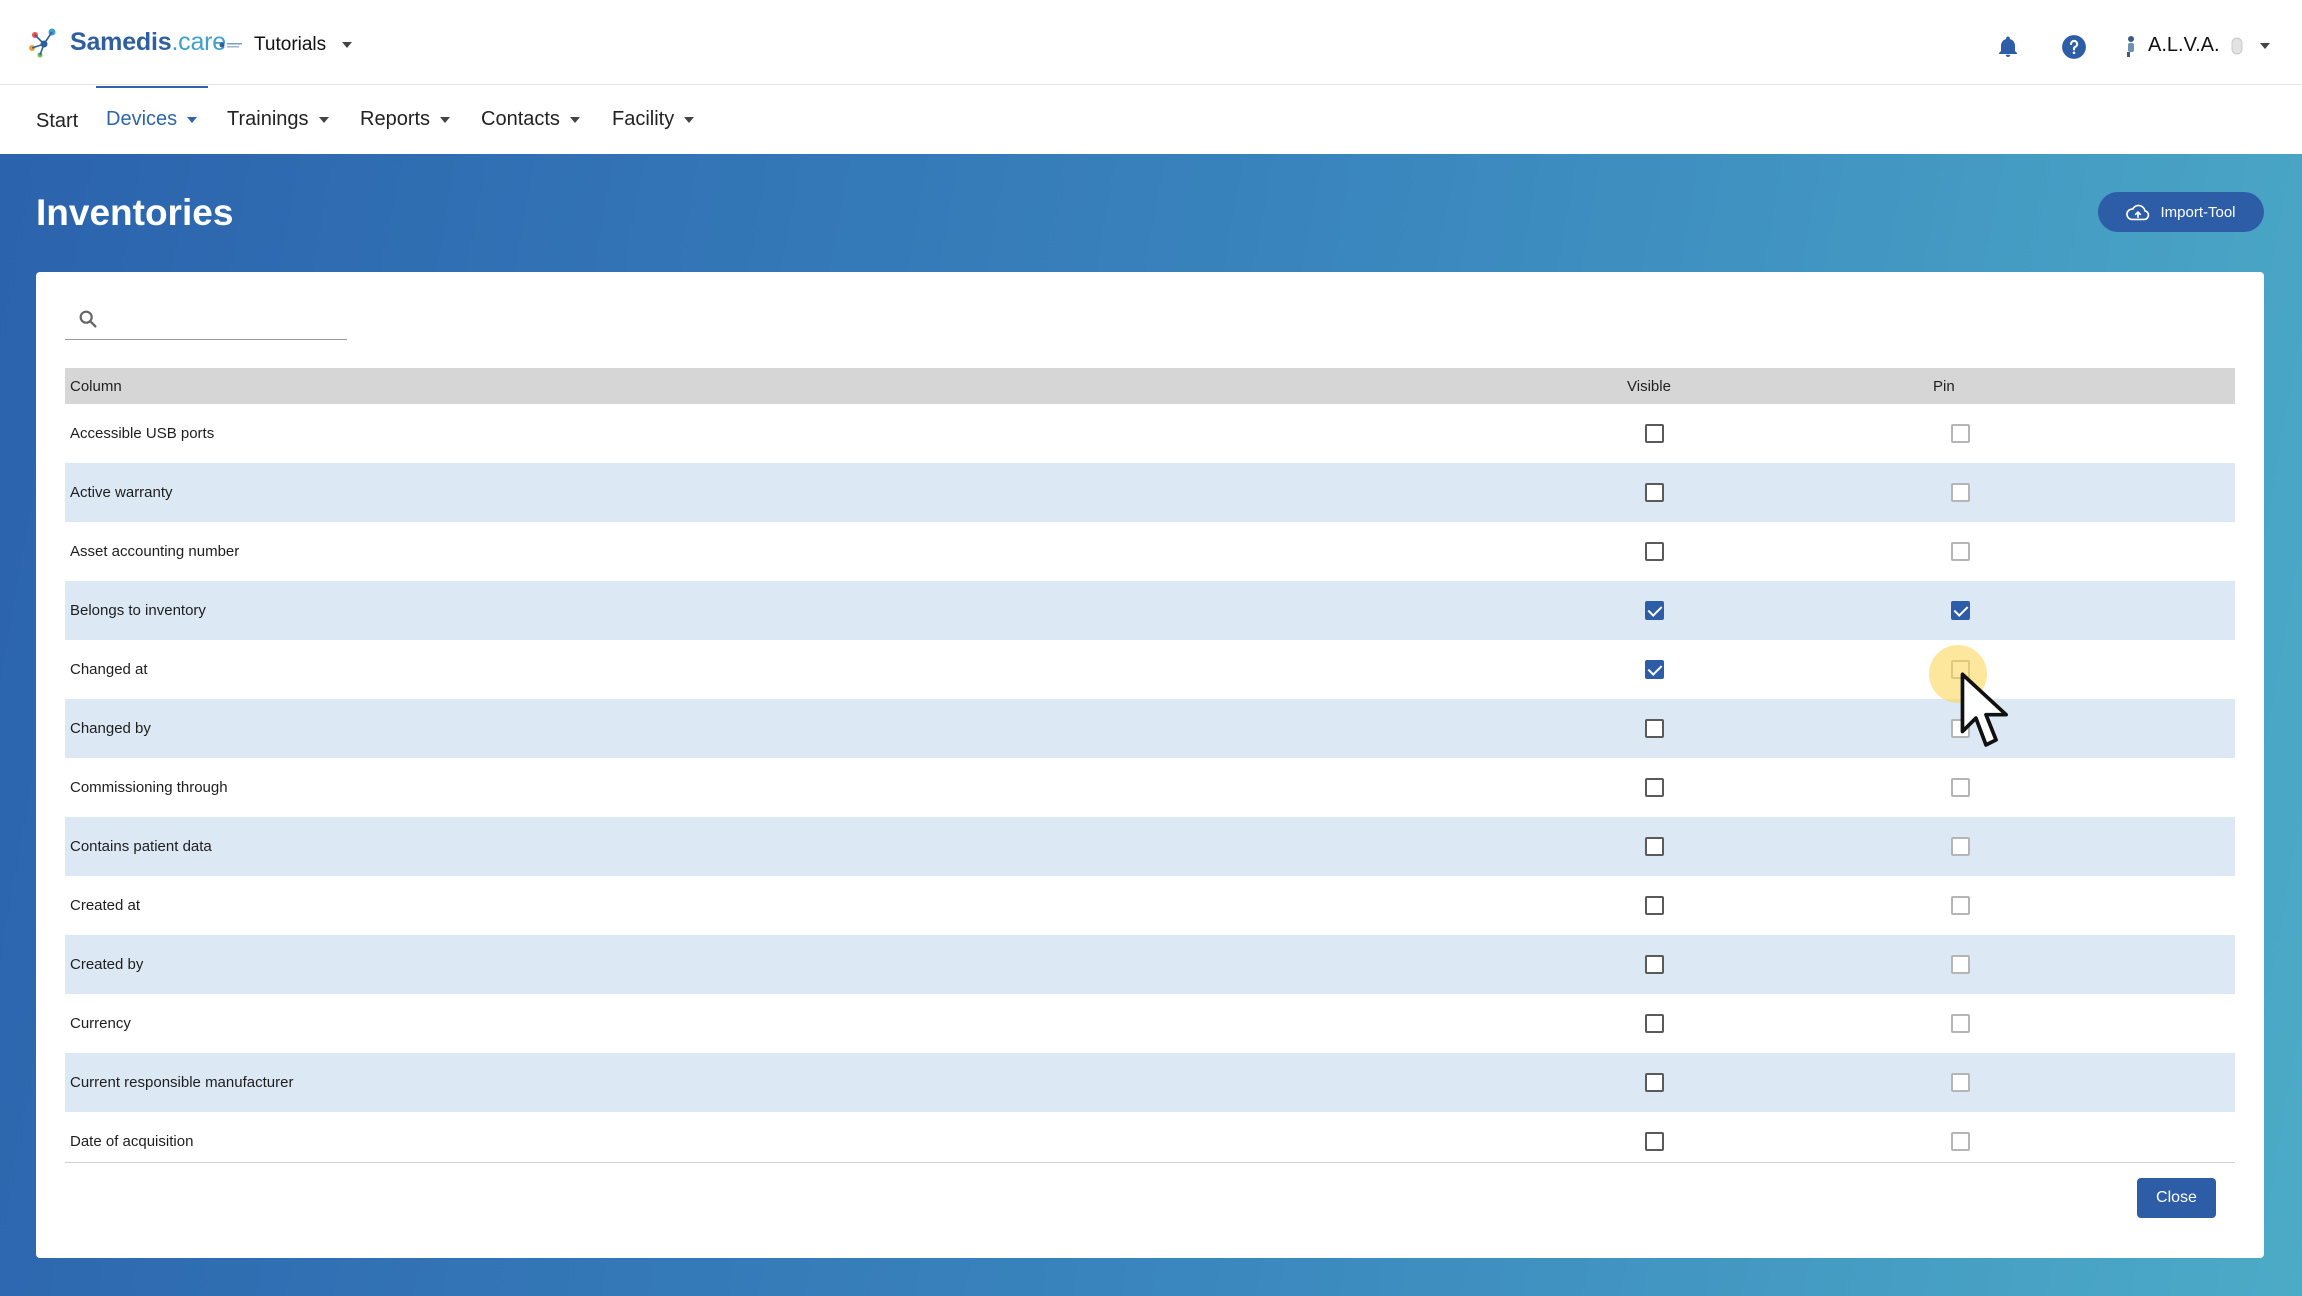 This screenshot has height=1296, width=2302. Describe the element at coordinates (1150, 386) in the screenshot. I see `table-header: Column Visible Pin` at that location.